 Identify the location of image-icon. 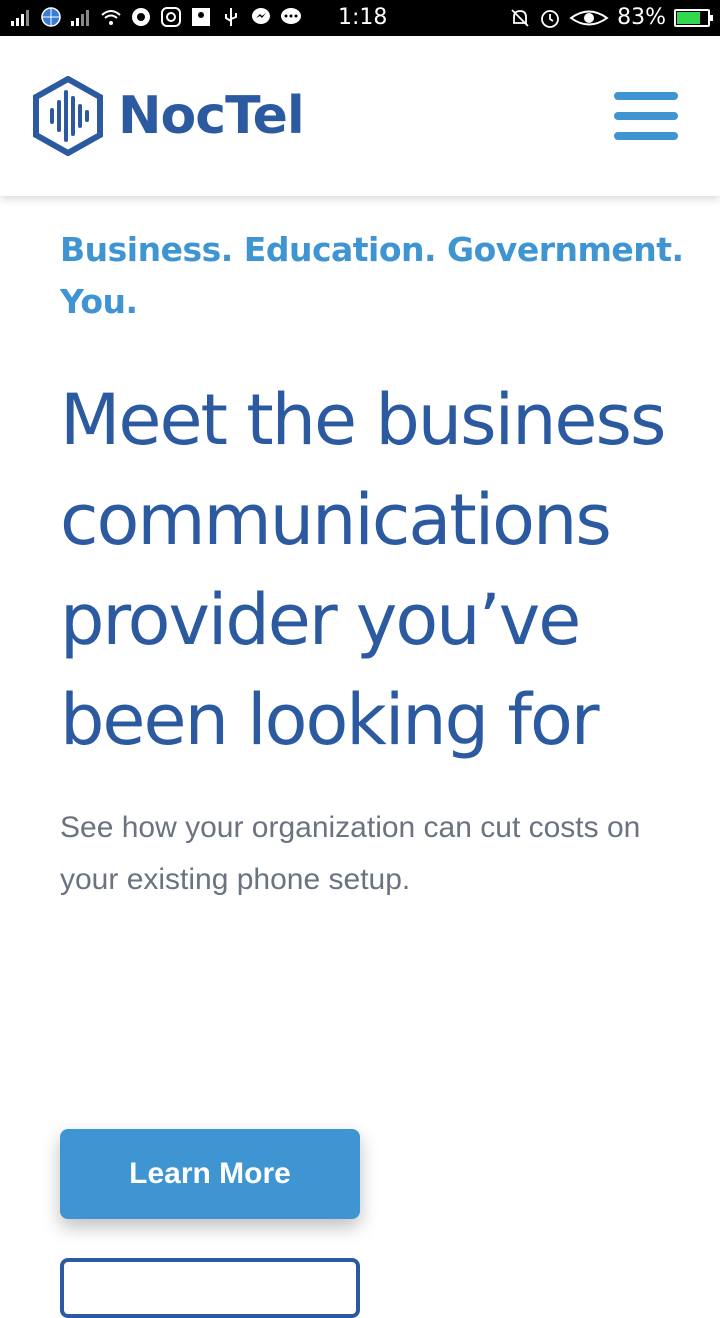
(201, 17).